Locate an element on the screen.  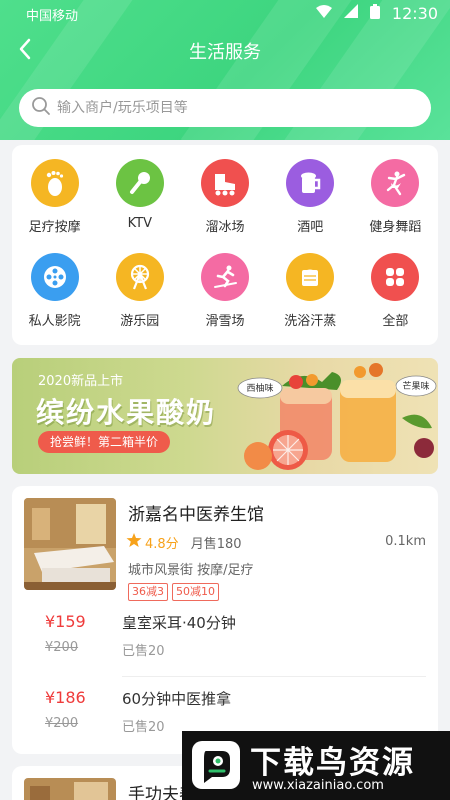
banner-promo-tag: 抢尝鲜！第二箱半价 is located at coordinates (104, 442).